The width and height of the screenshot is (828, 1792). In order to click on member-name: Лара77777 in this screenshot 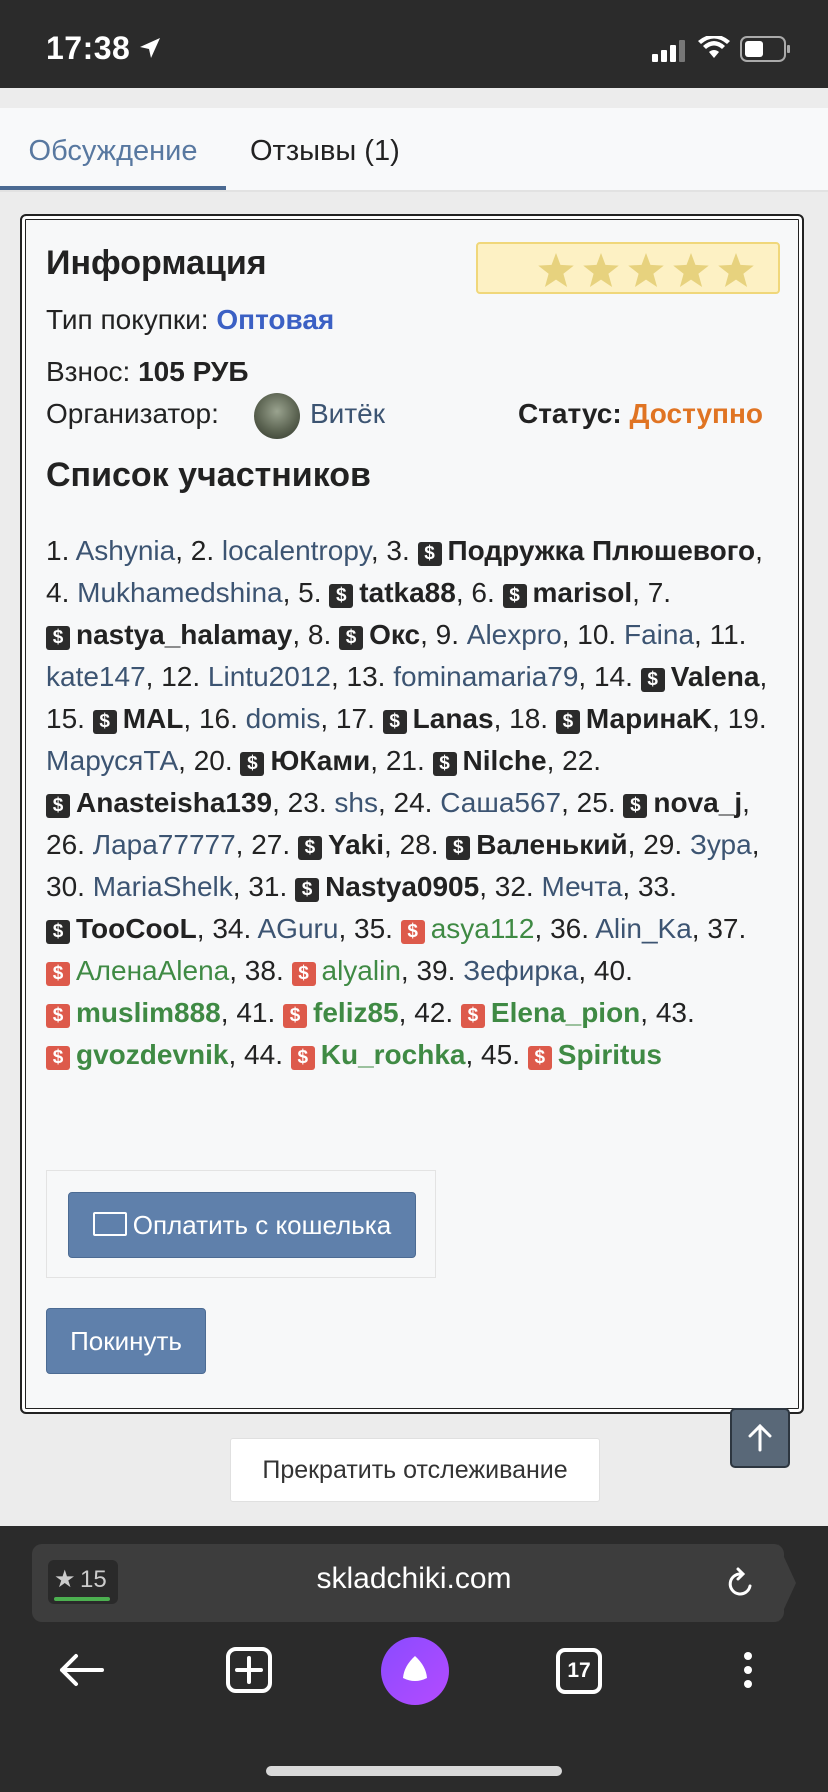, I will do `click(164, 844)`.